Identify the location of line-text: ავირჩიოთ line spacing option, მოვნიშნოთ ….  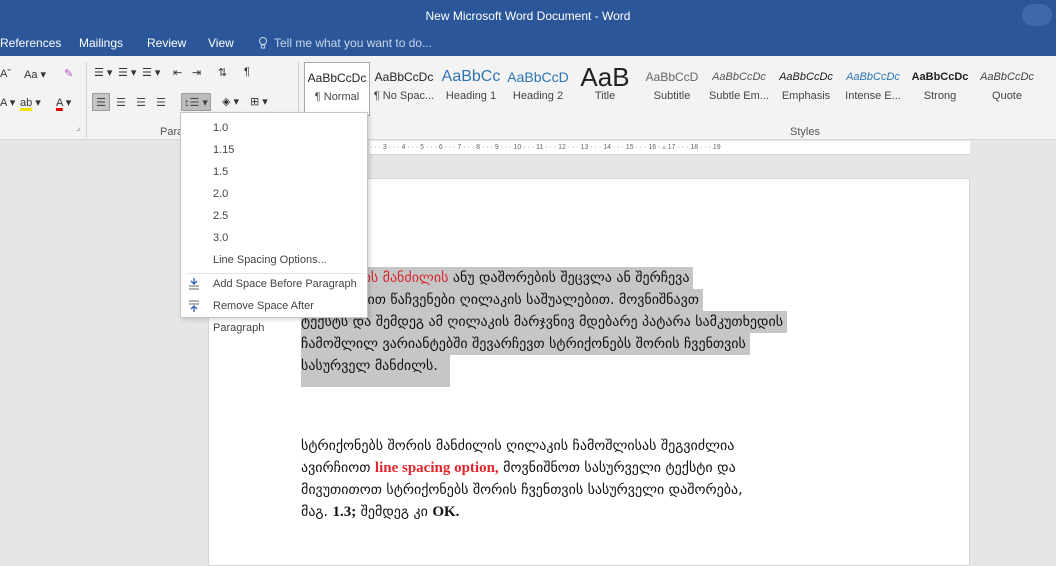
(581, 468).